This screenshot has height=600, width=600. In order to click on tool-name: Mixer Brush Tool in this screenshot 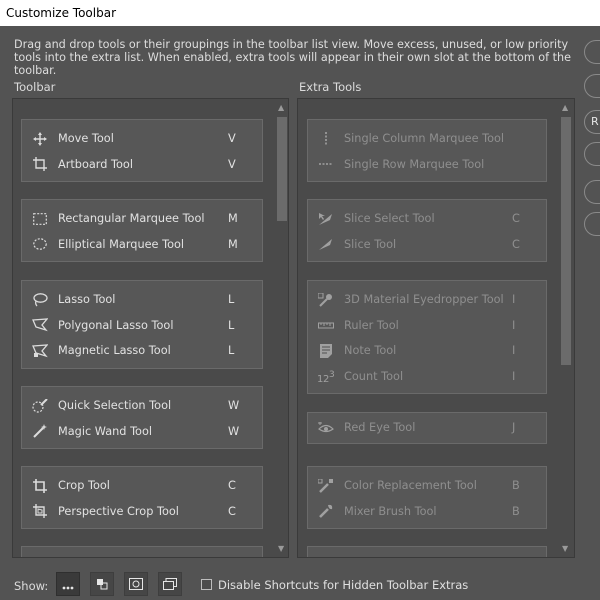, I will do `click(390, 511)`.